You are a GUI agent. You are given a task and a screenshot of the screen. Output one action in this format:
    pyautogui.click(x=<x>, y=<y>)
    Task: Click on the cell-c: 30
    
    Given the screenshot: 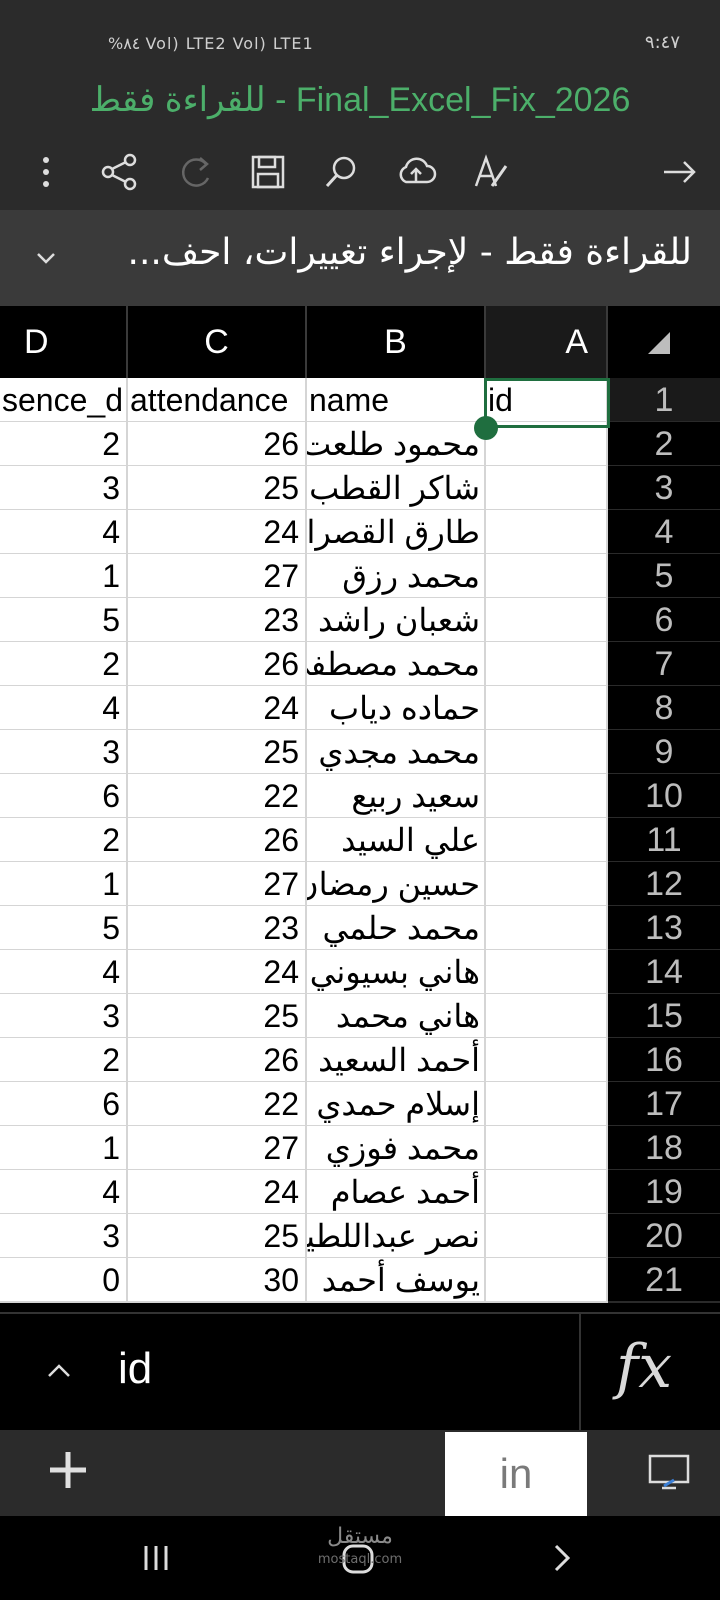 What is the action you would take?
    pyautogui.click(x=217, y=1280)
    